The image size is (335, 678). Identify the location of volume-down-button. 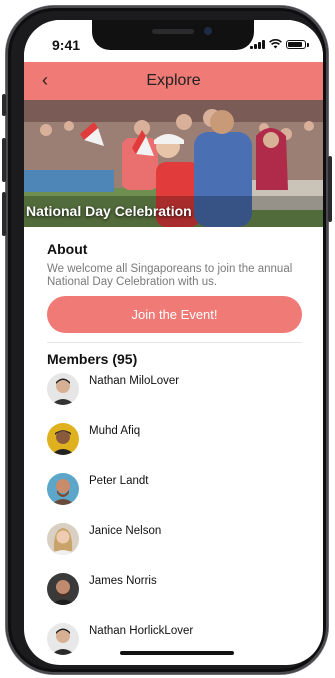
(4, 214).